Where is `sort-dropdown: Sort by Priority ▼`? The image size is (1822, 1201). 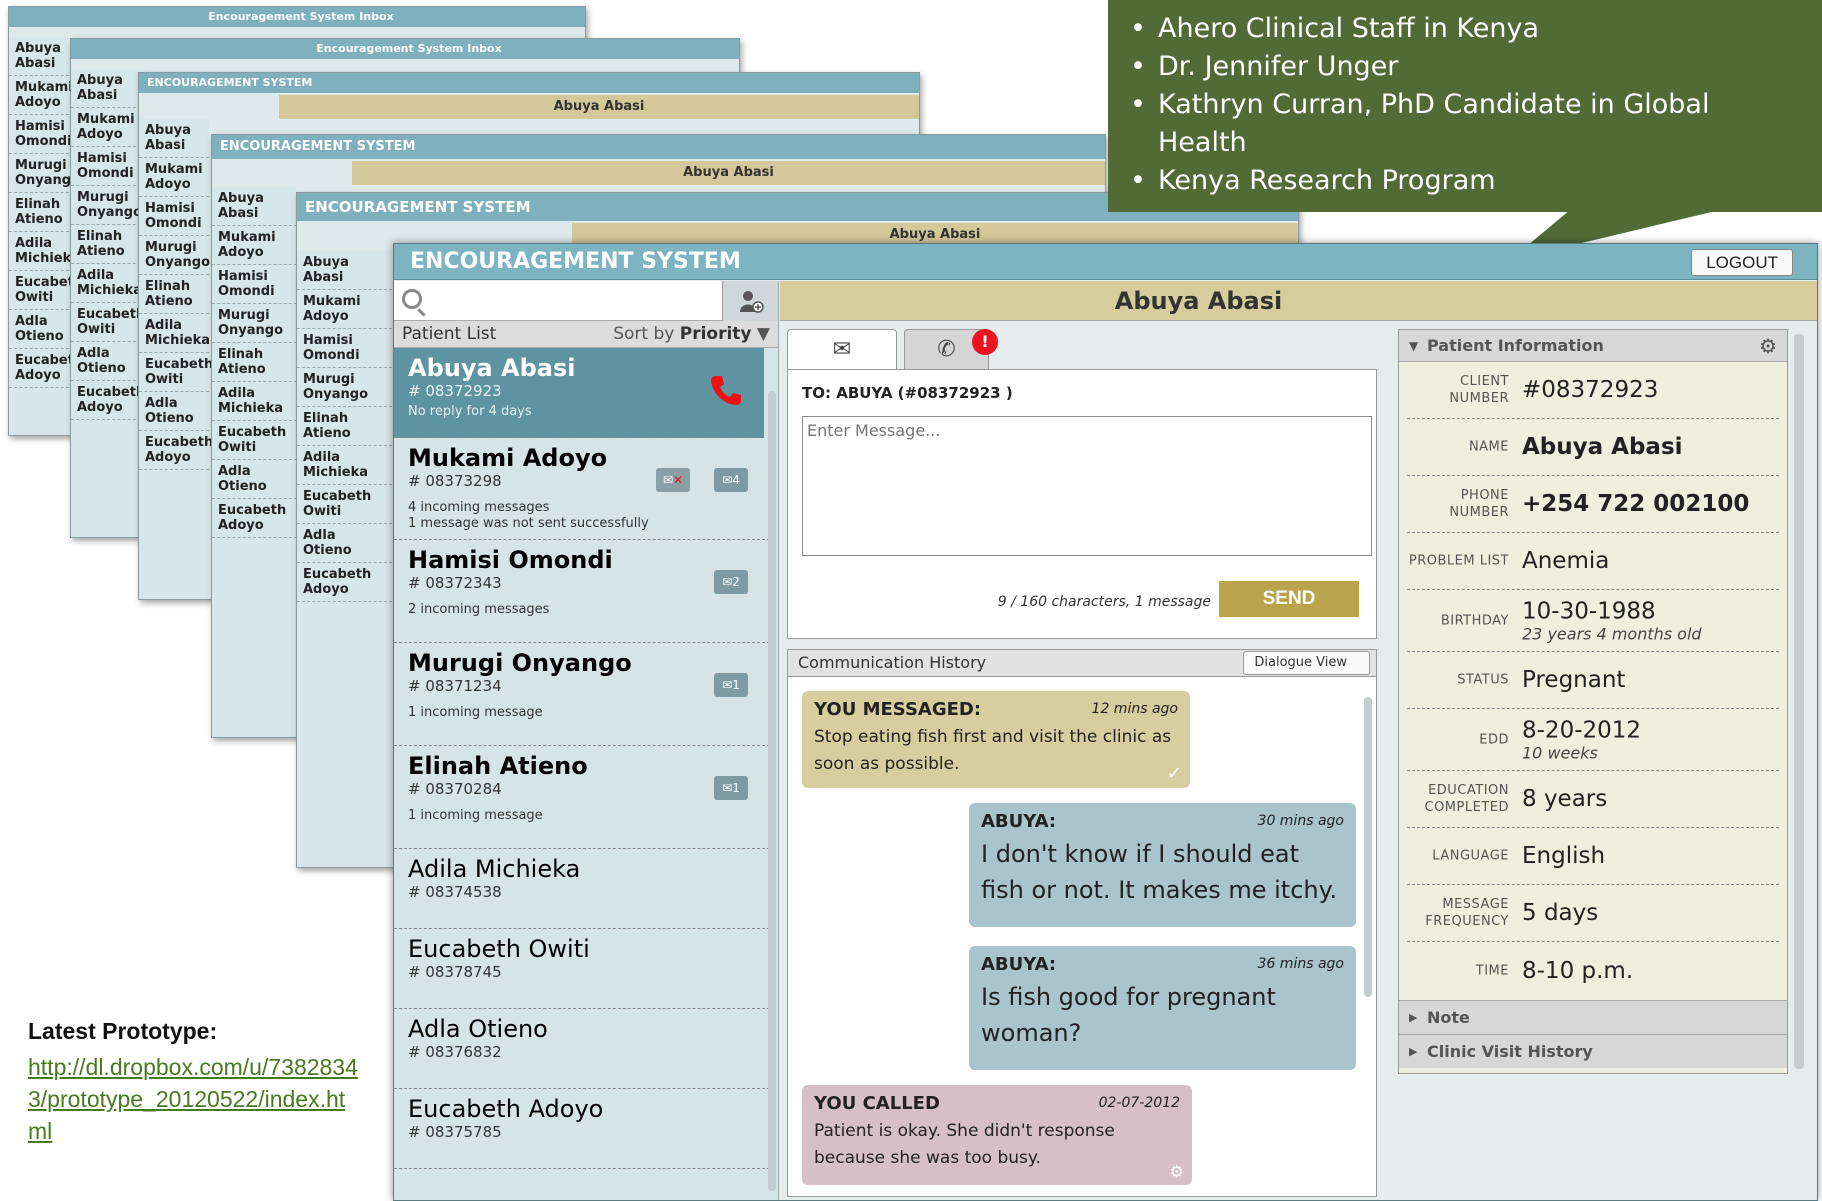 sort-dropdown: Sort by Priority ▼ is located at coordinates (691, 334).